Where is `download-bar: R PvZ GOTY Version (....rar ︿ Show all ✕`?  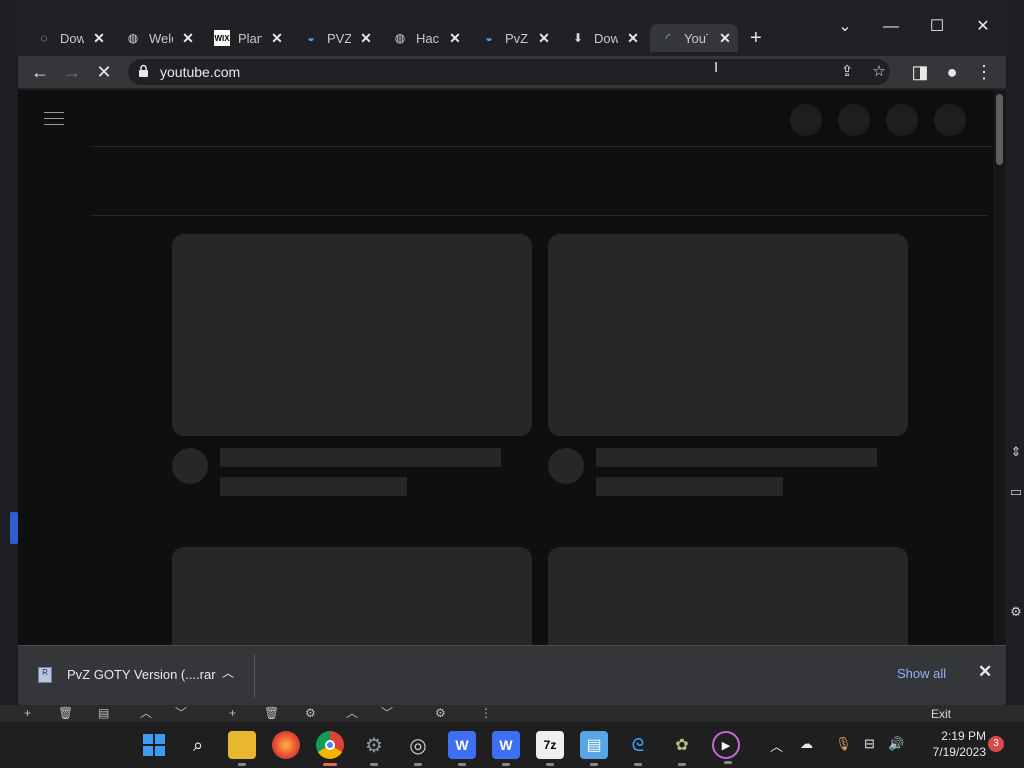
download-bar: R PvZ GOTY Version (....rar ︿ Show all ✕ is located at coordinates (512, 675).